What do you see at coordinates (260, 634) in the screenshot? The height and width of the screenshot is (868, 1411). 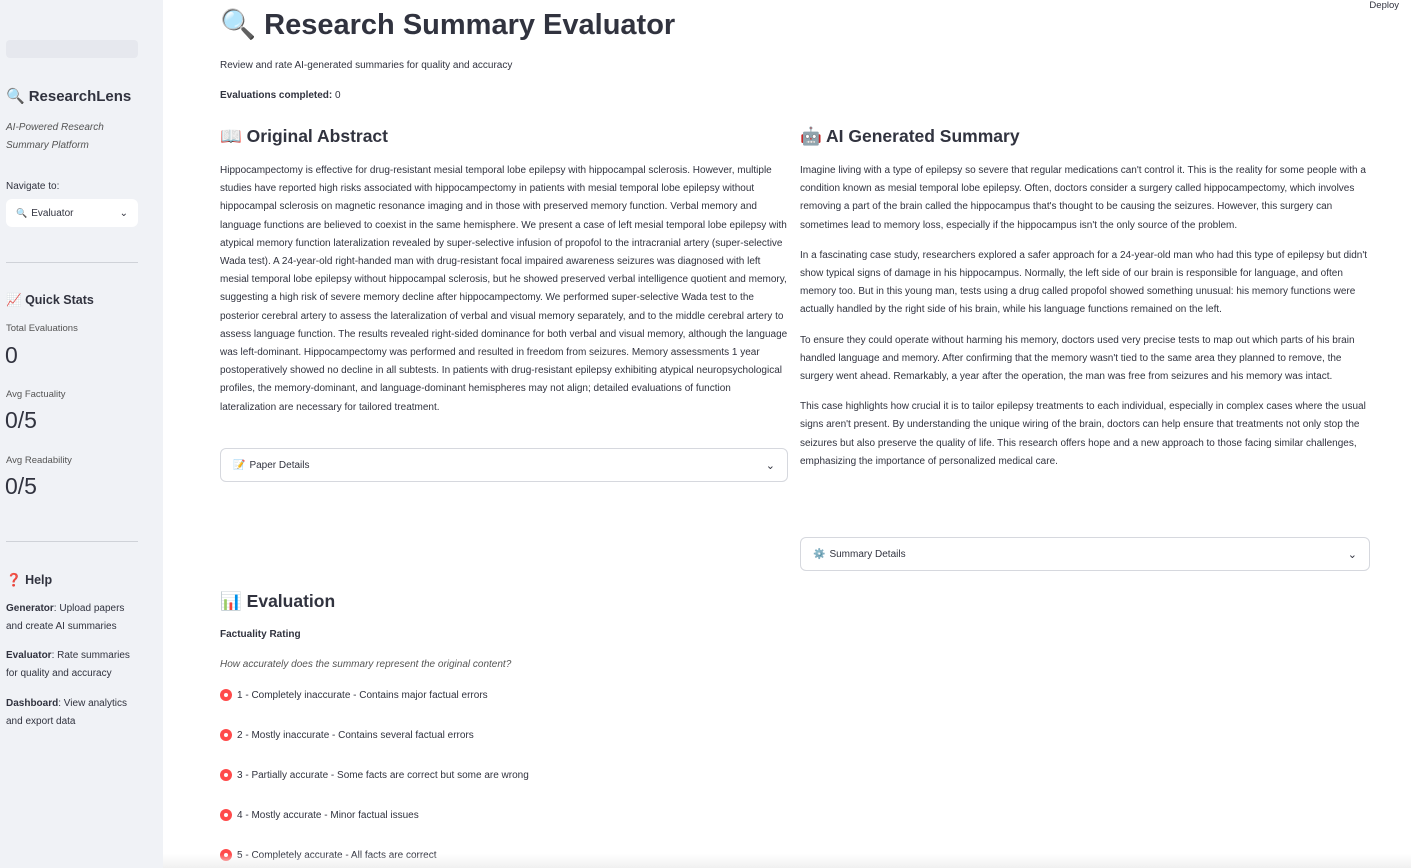 I see `factuality-rating-label: Factuality Rating` at bounding box center [260, 634].